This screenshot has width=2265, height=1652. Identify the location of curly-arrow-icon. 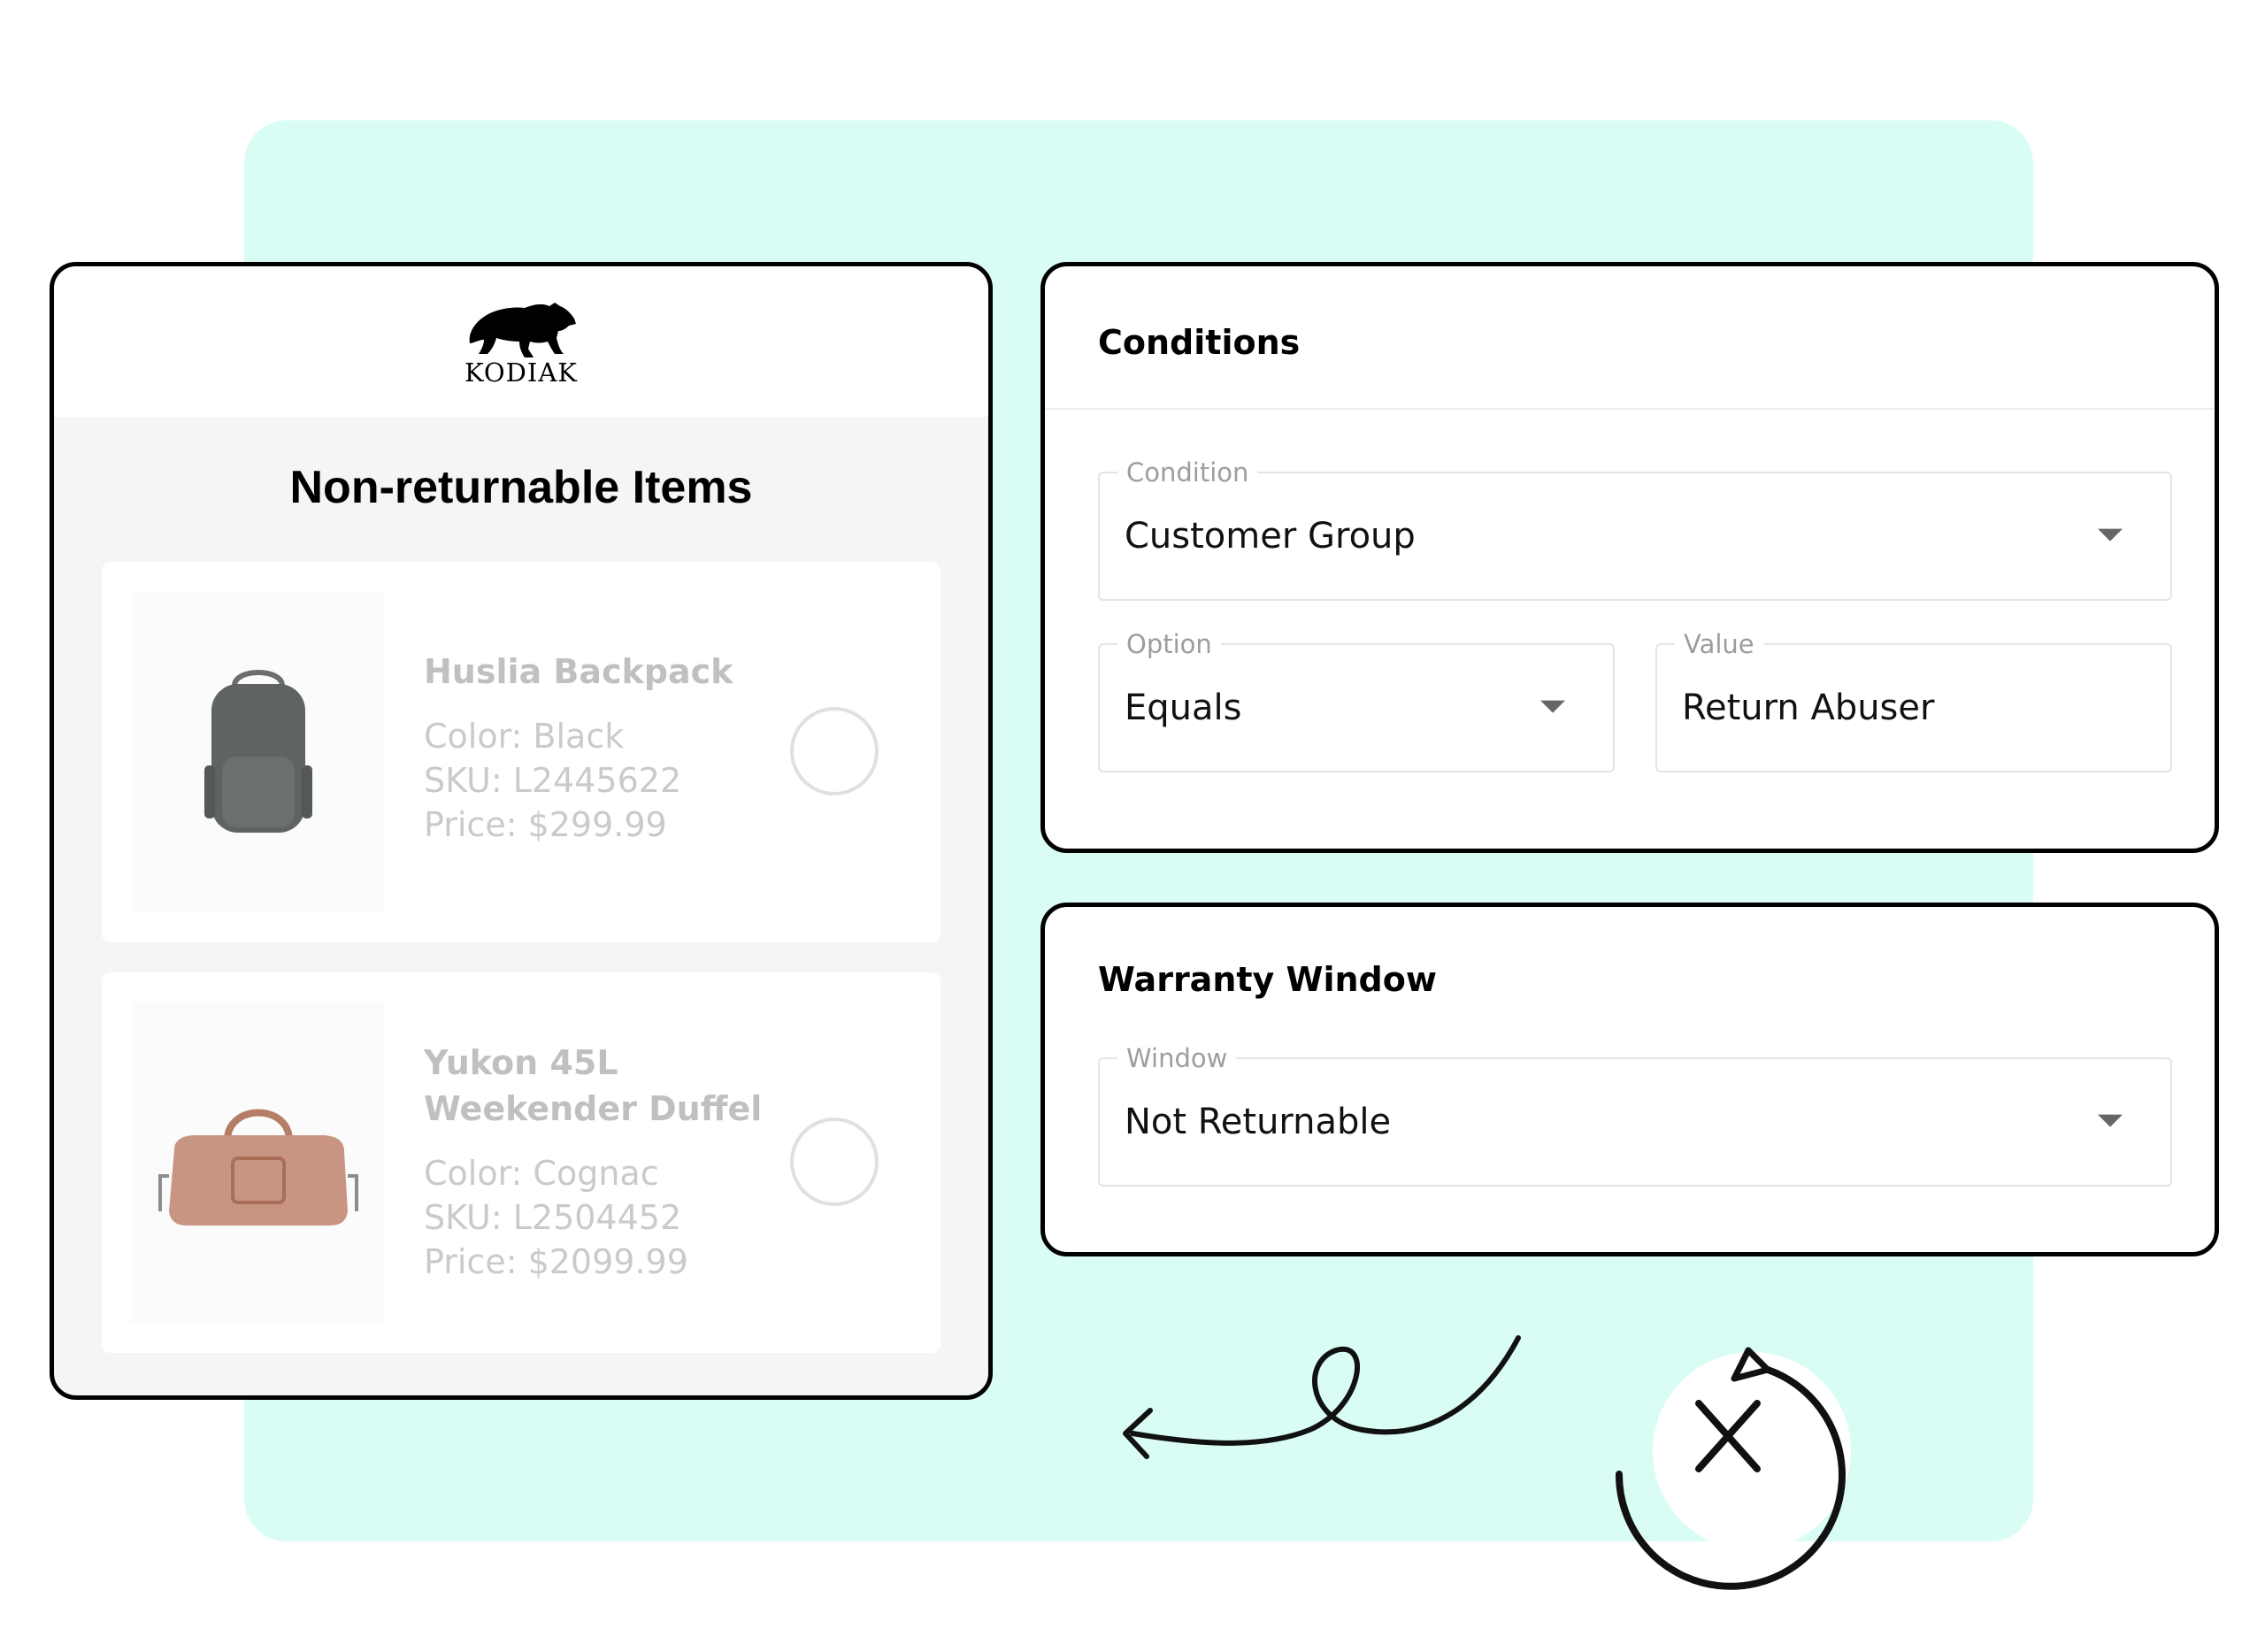
(1322, 1397).